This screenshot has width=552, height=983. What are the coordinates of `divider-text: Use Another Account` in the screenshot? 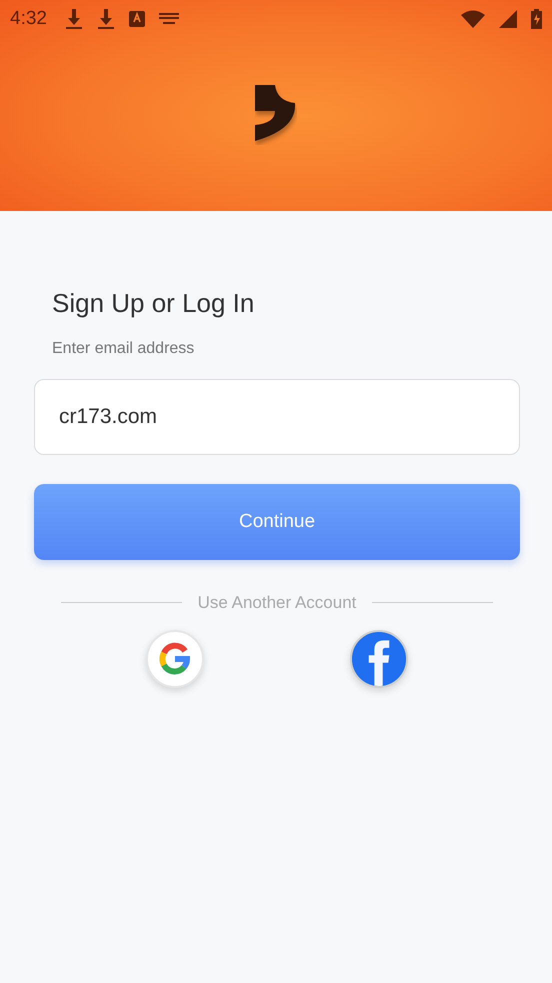 It's located at (277, 603).